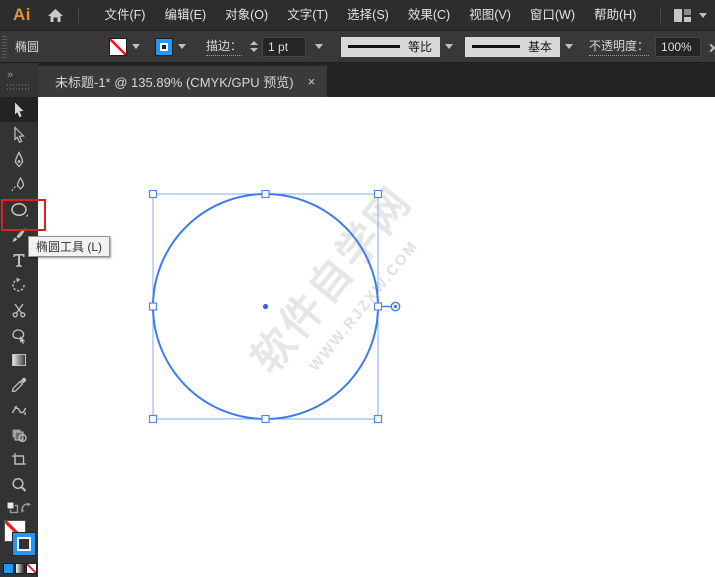 The image size is (715, 577). I want to click on home-icon, so click(55, 15).